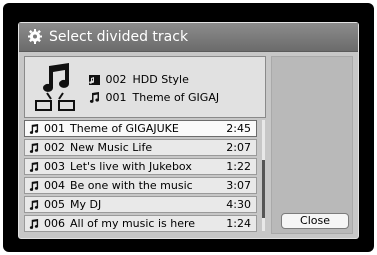 This screenshot has height=255, width=377. I want to click on music-divide-icon, so click(56, 87).